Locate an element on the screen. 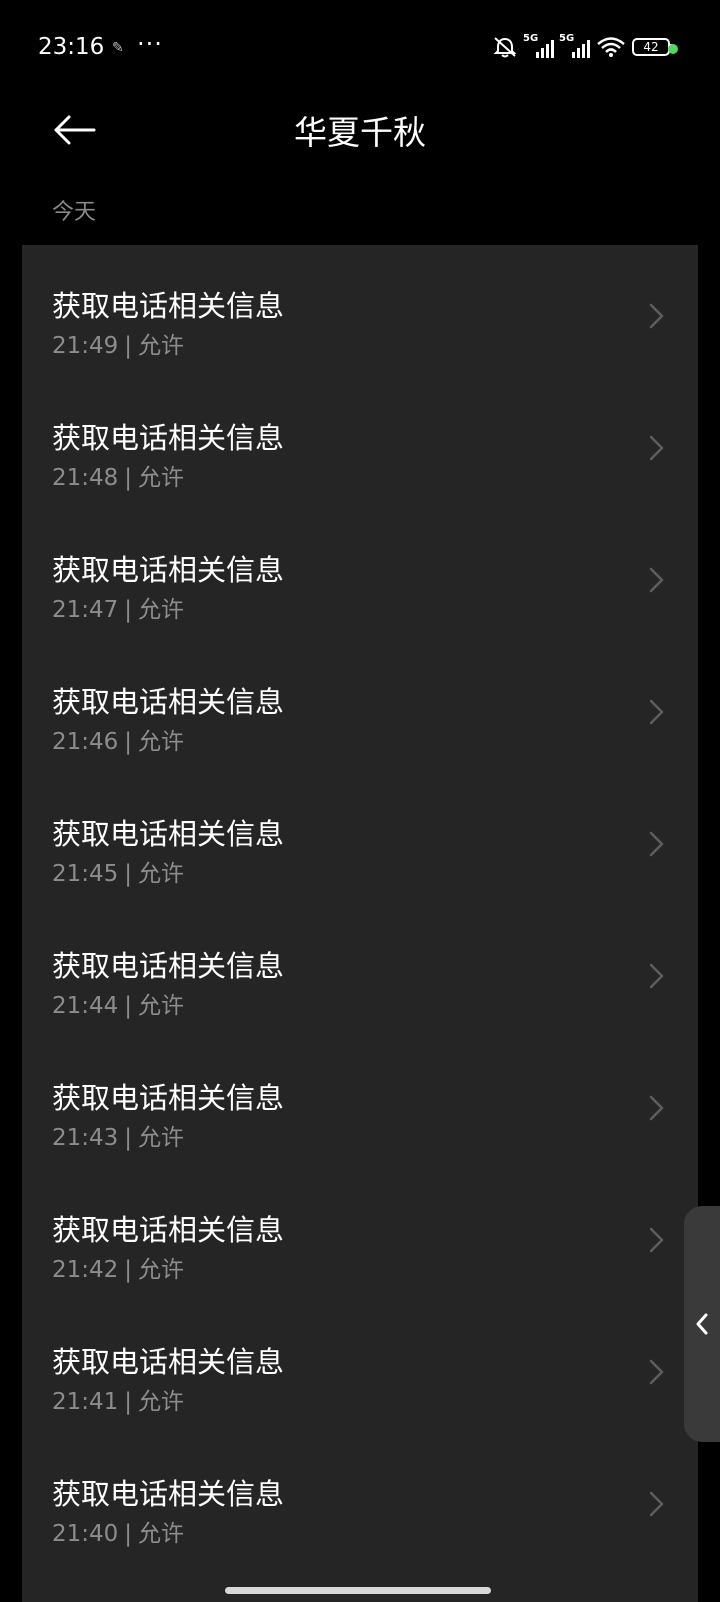  record-subtitle: 21:49 | 允许 is located at coordinates (118, 343).